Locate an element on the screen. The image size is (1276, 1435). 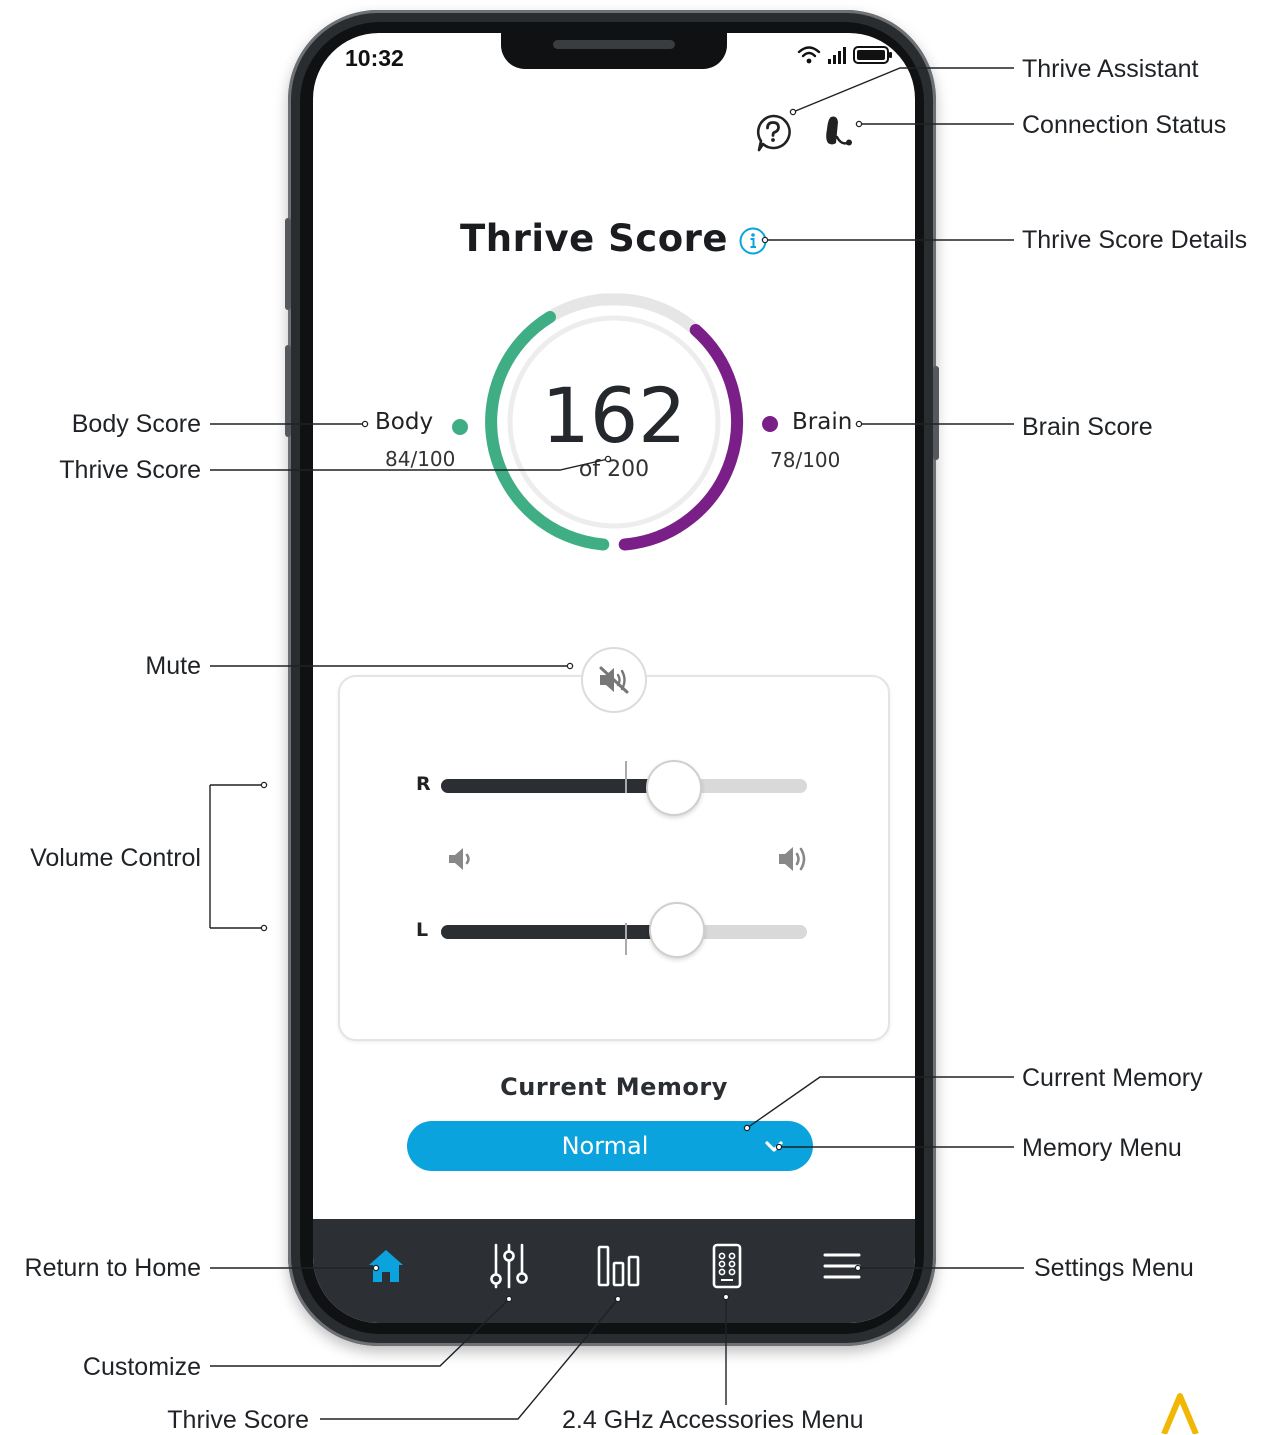
mute-speaker-icon is located at coordinates (614, 680).